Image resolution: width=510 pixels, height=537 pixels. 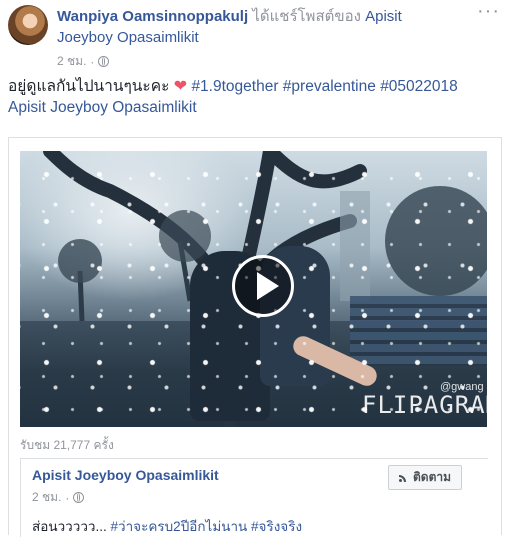 I want to click on shared-from-link: Apisit, so click(x=383, y=16).